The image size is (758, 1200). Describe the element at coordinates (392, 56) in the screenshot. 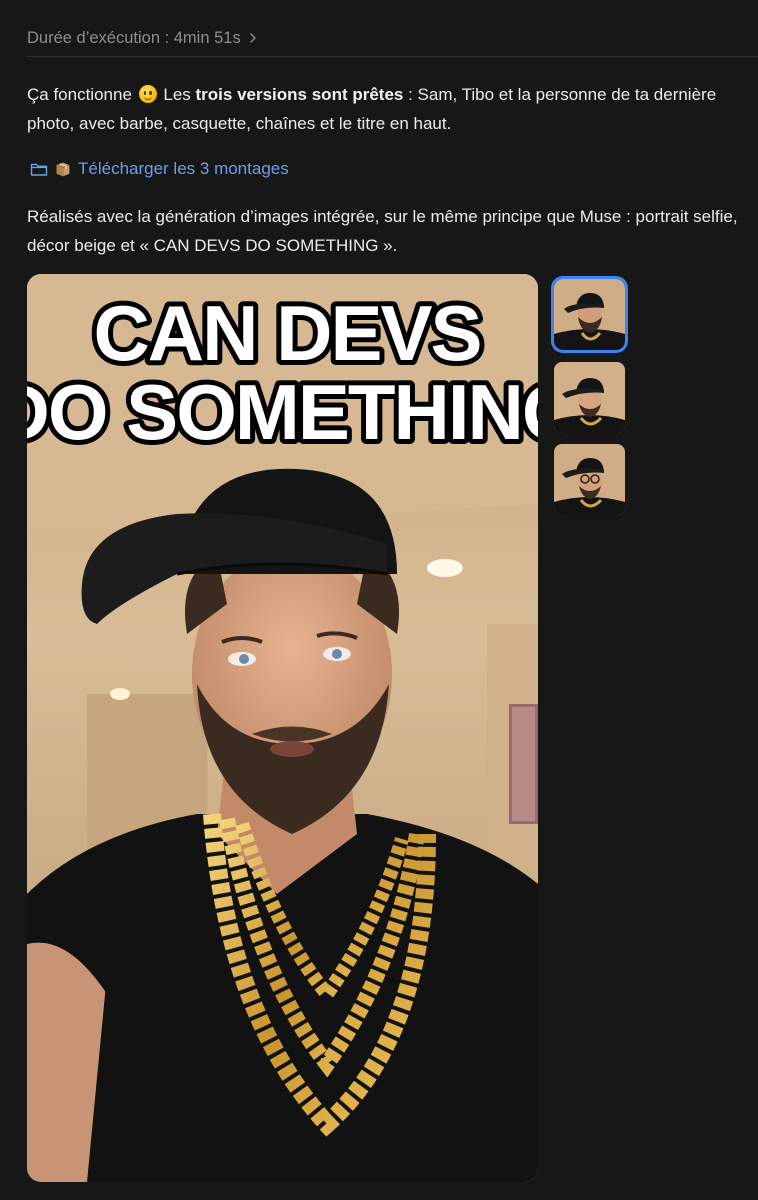

I see `divider` at that location.